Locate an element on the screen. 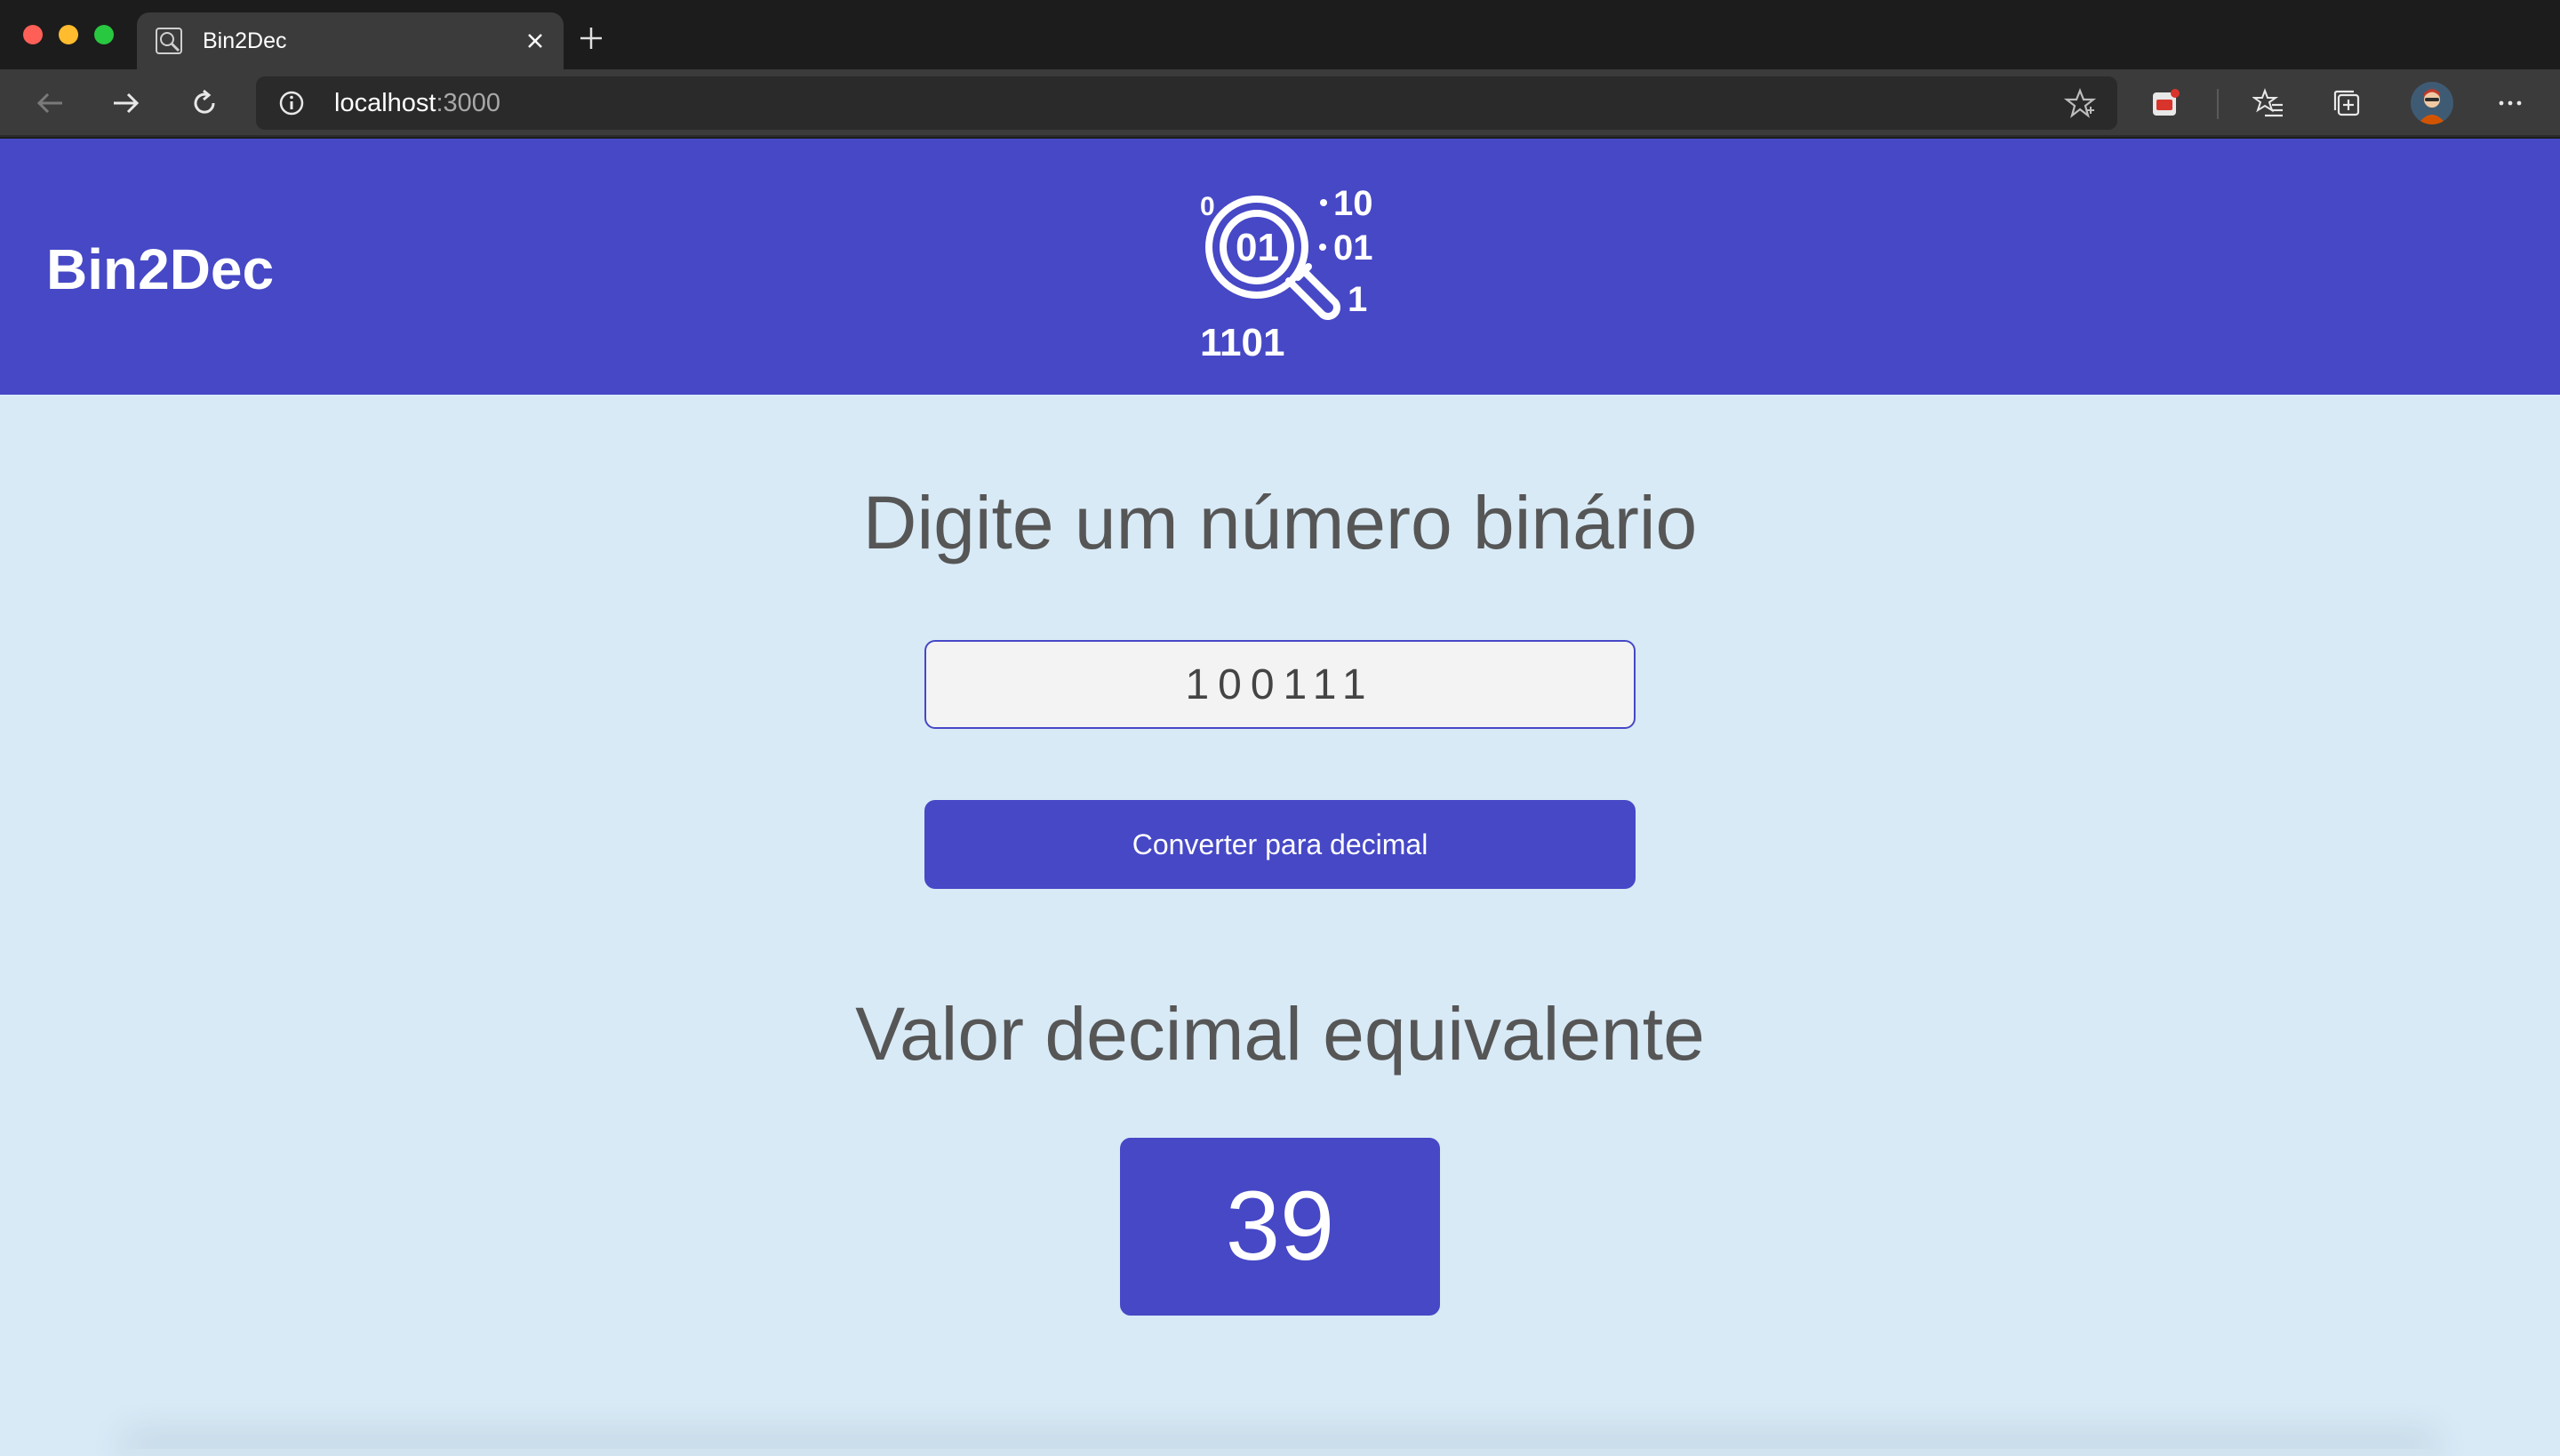  favorite-star-icon is located at coordinates (2080, 103).